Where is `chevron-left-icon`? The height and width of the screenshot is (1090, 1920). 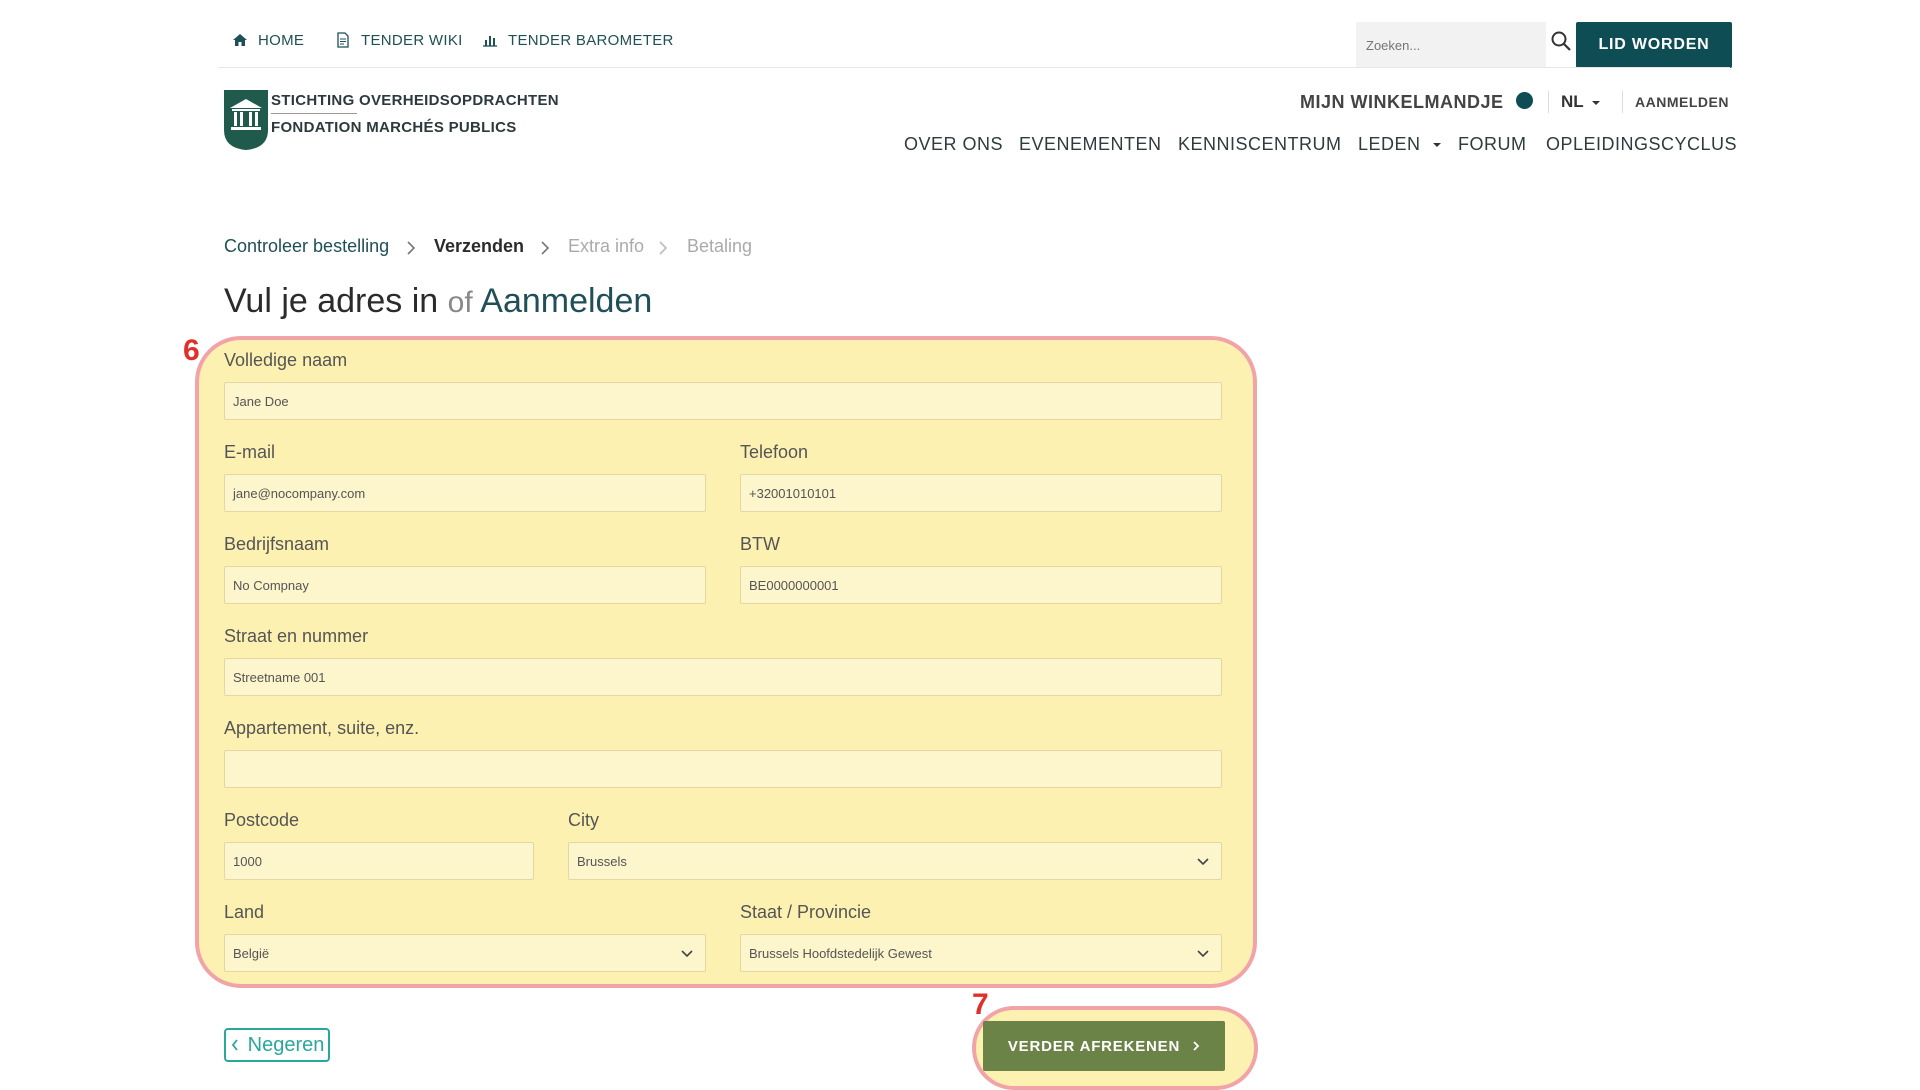
chevron-left-icon is located at coordinates (234, 1045).